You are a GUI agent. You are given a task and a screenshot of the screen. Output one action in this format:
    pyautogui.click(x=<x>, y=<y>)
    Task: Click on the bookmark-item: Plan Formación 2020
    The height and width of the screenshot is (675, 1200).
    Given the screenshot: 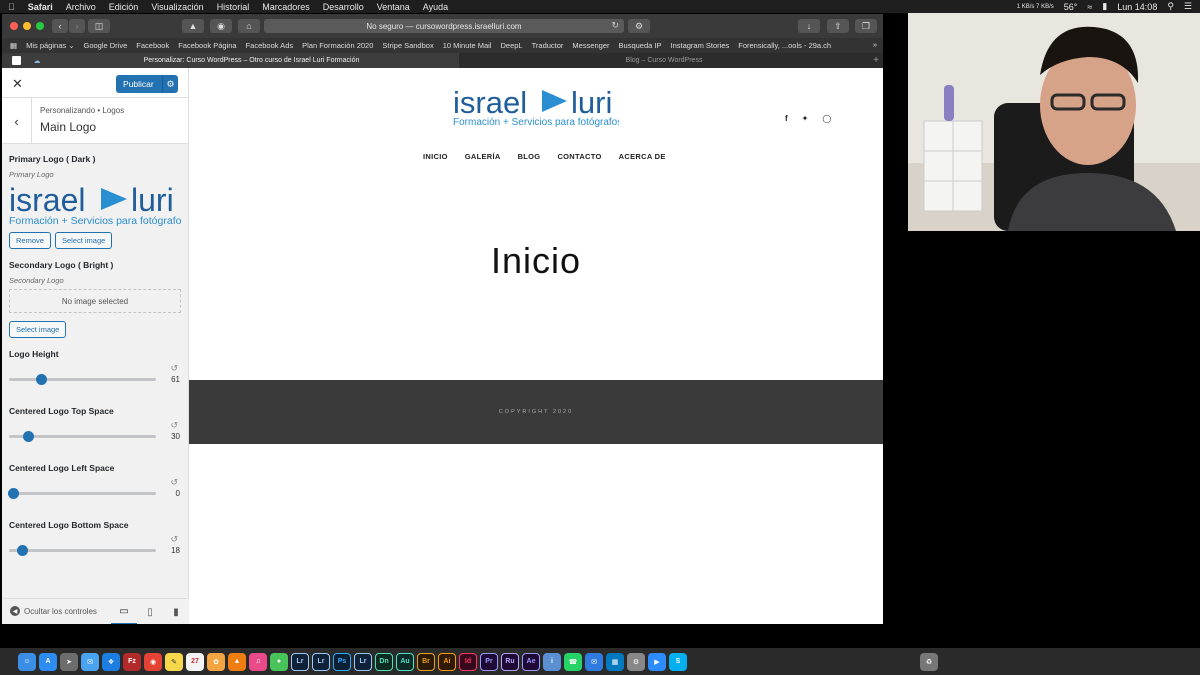 What is the action you would take?
    pyautogui.click(x=337, y=45)
    